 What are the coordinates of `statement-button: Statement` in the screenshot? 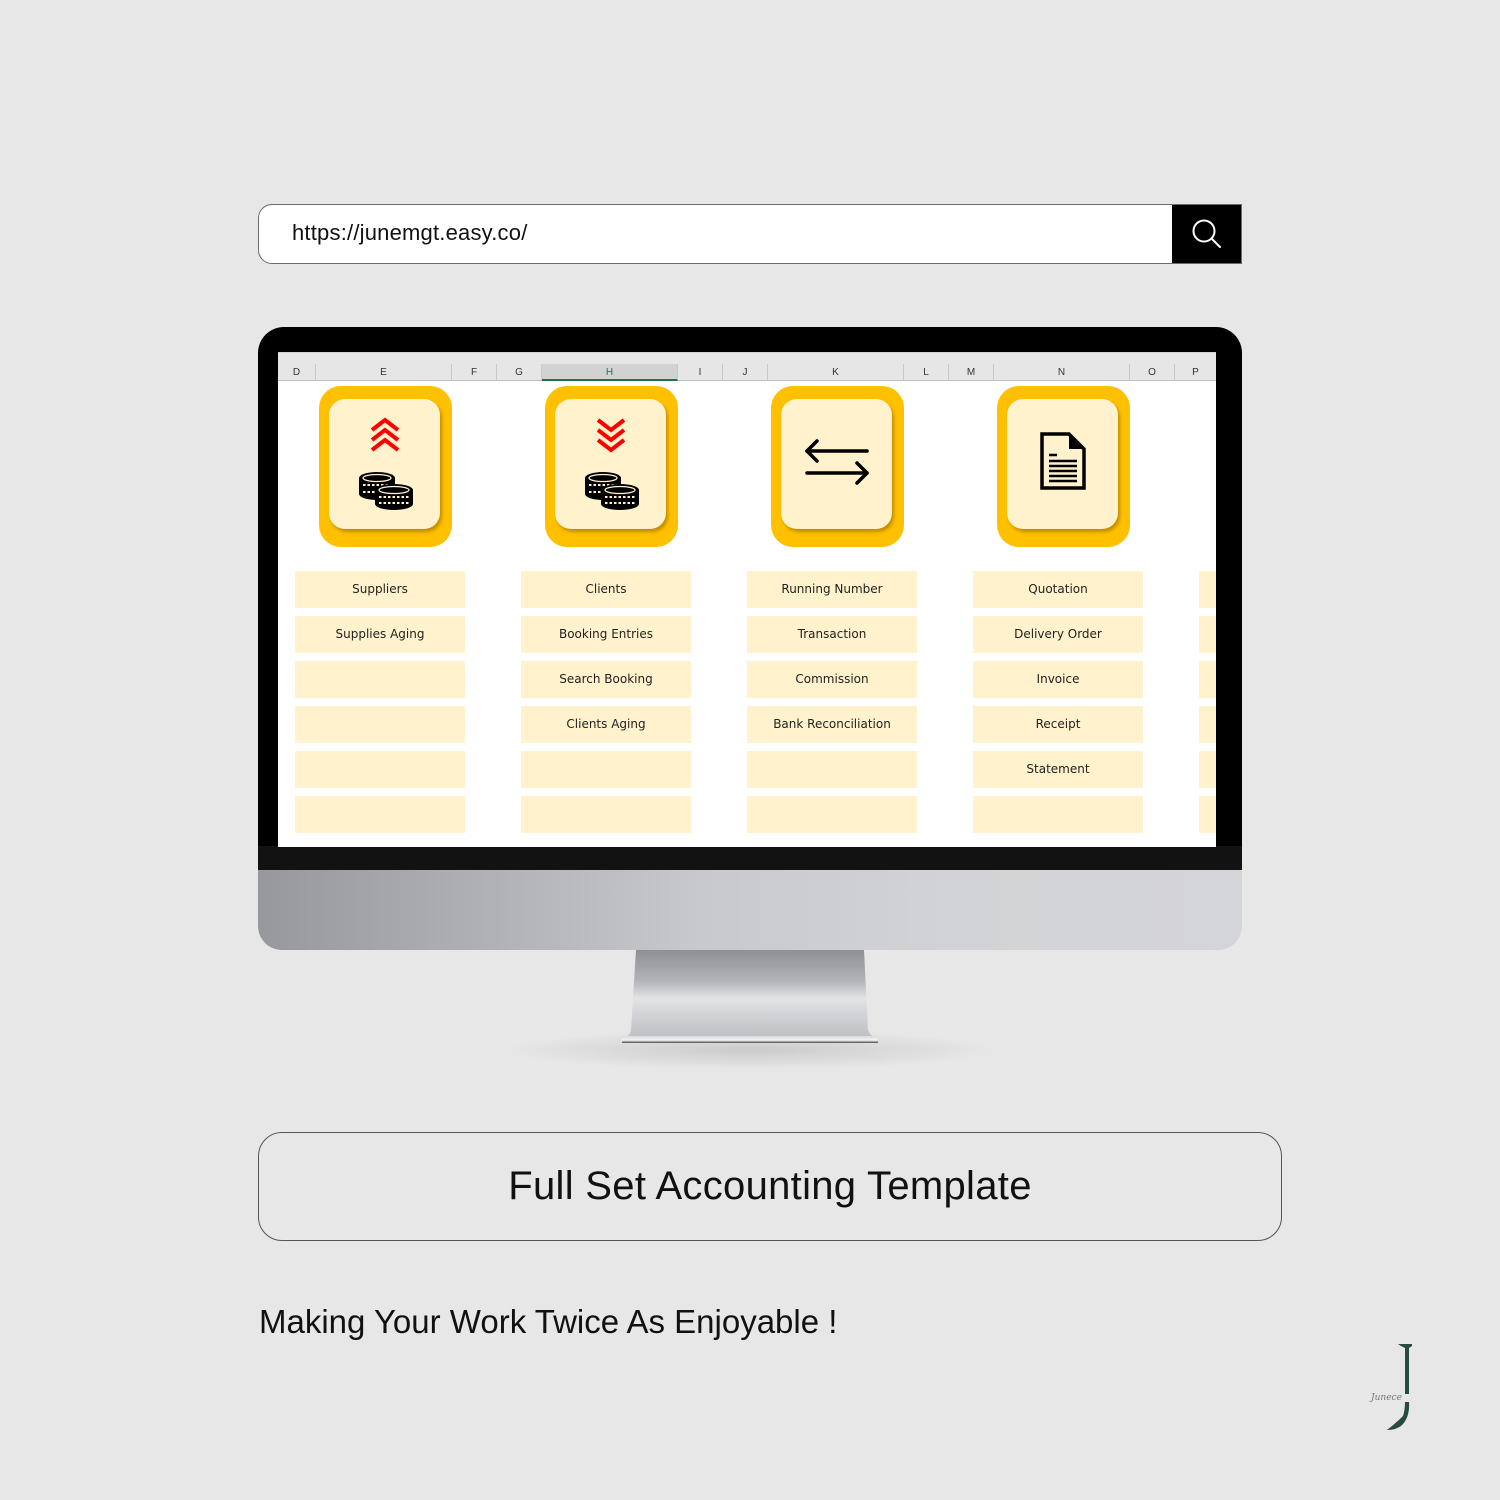 It's located at (1058, 769).